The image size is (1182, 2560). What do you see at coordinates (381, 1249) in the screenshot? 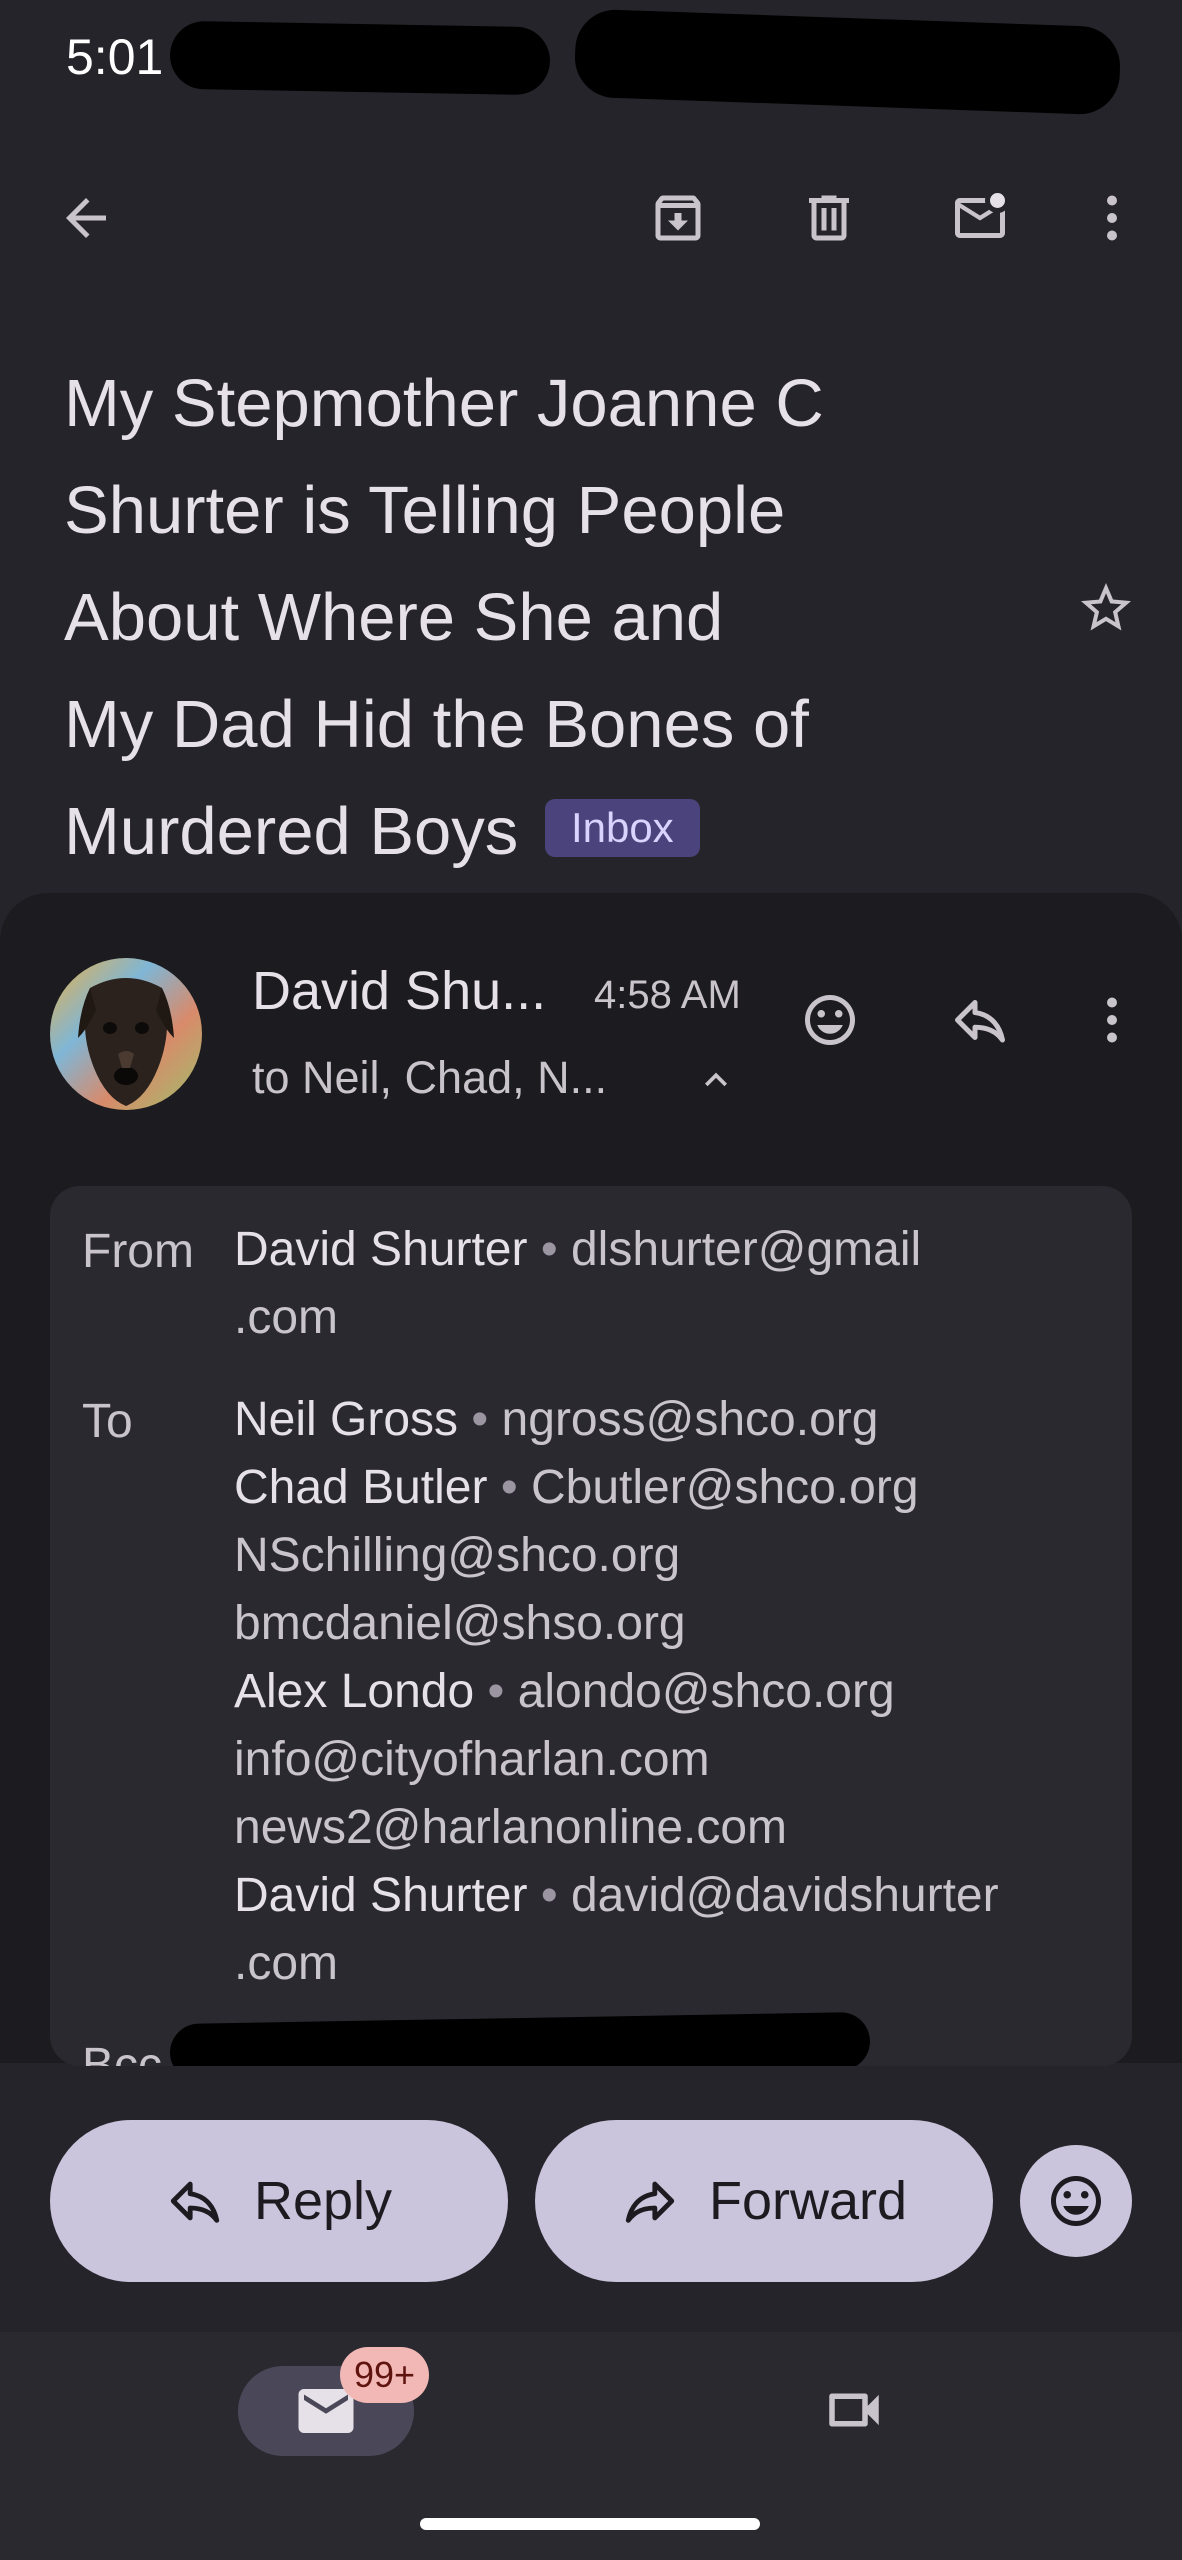
I see `from-name: David Shurter` at bounding box center [381, 1249].